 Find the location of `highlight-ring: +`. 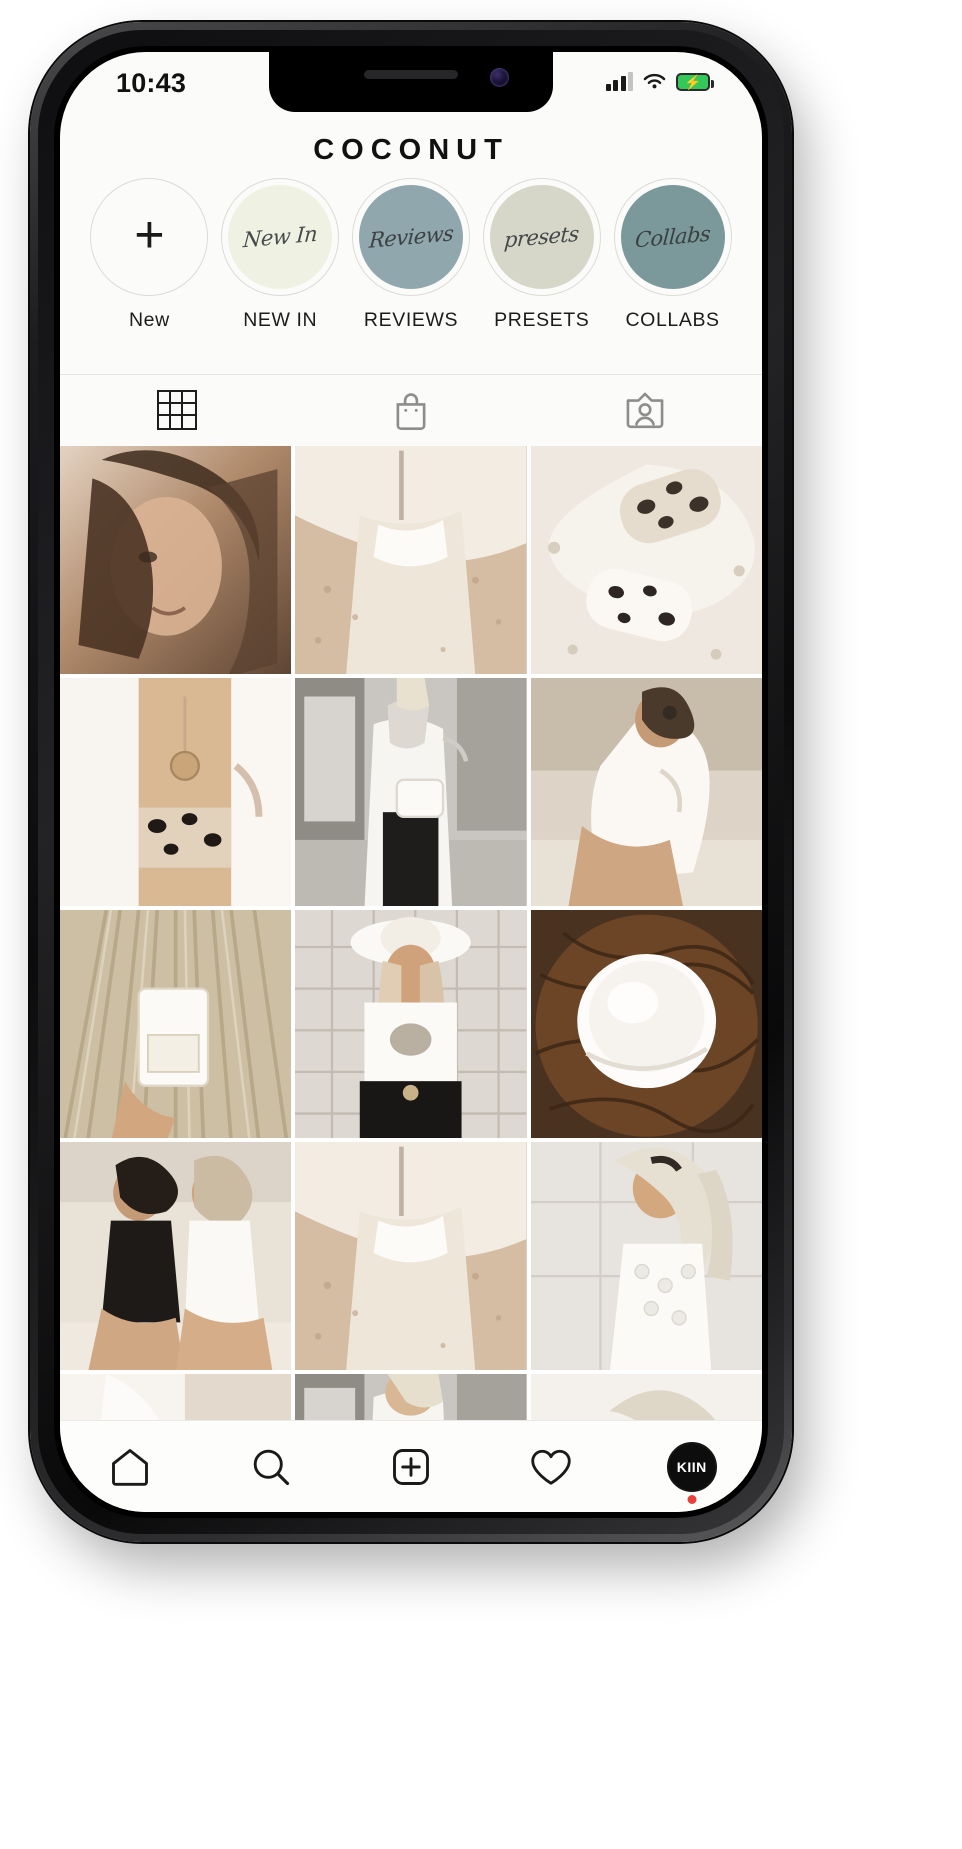

highlight-ring: + is located at coordinates (149, 237).